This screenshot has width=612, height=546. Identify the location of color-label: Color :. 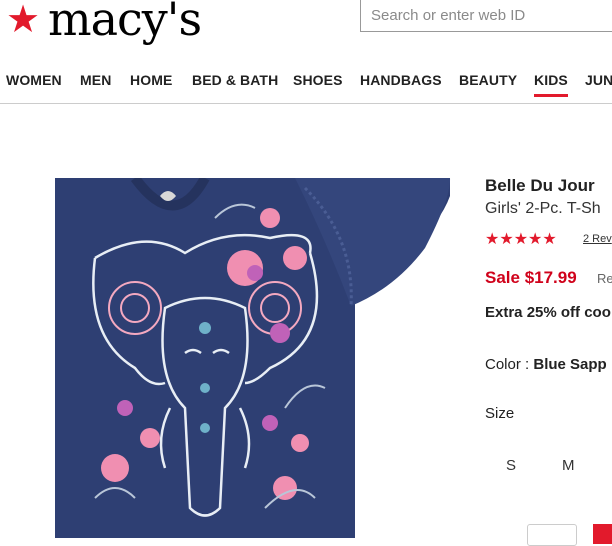
(509, 364).